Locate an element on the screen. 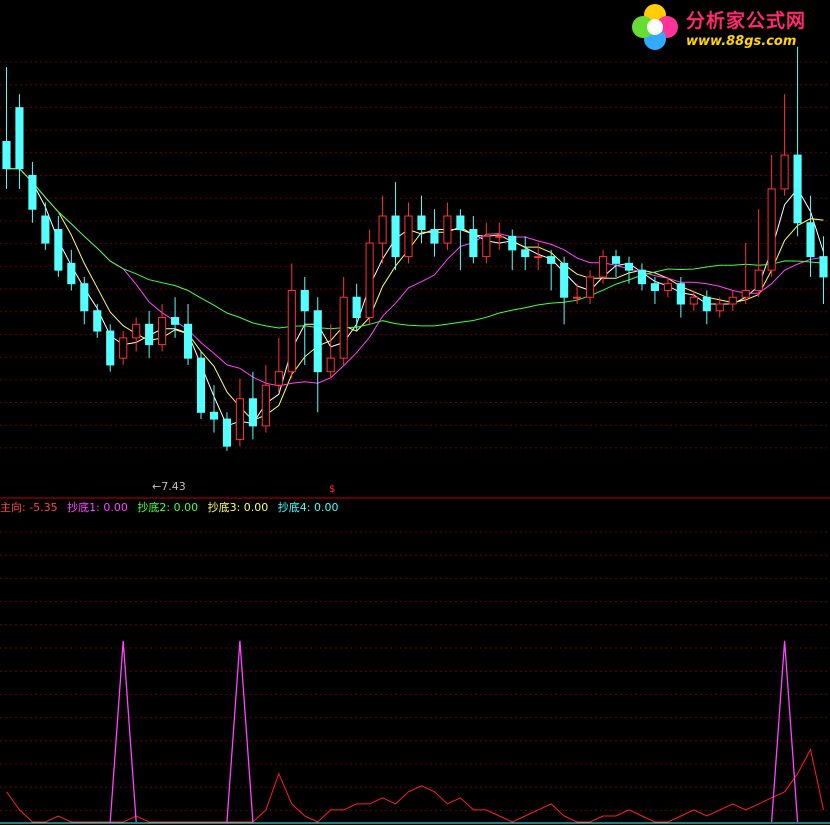 The height and width of the screenshot is (825, 830). logo-title: 分析家公式网 is located at coordinates (746, 21).